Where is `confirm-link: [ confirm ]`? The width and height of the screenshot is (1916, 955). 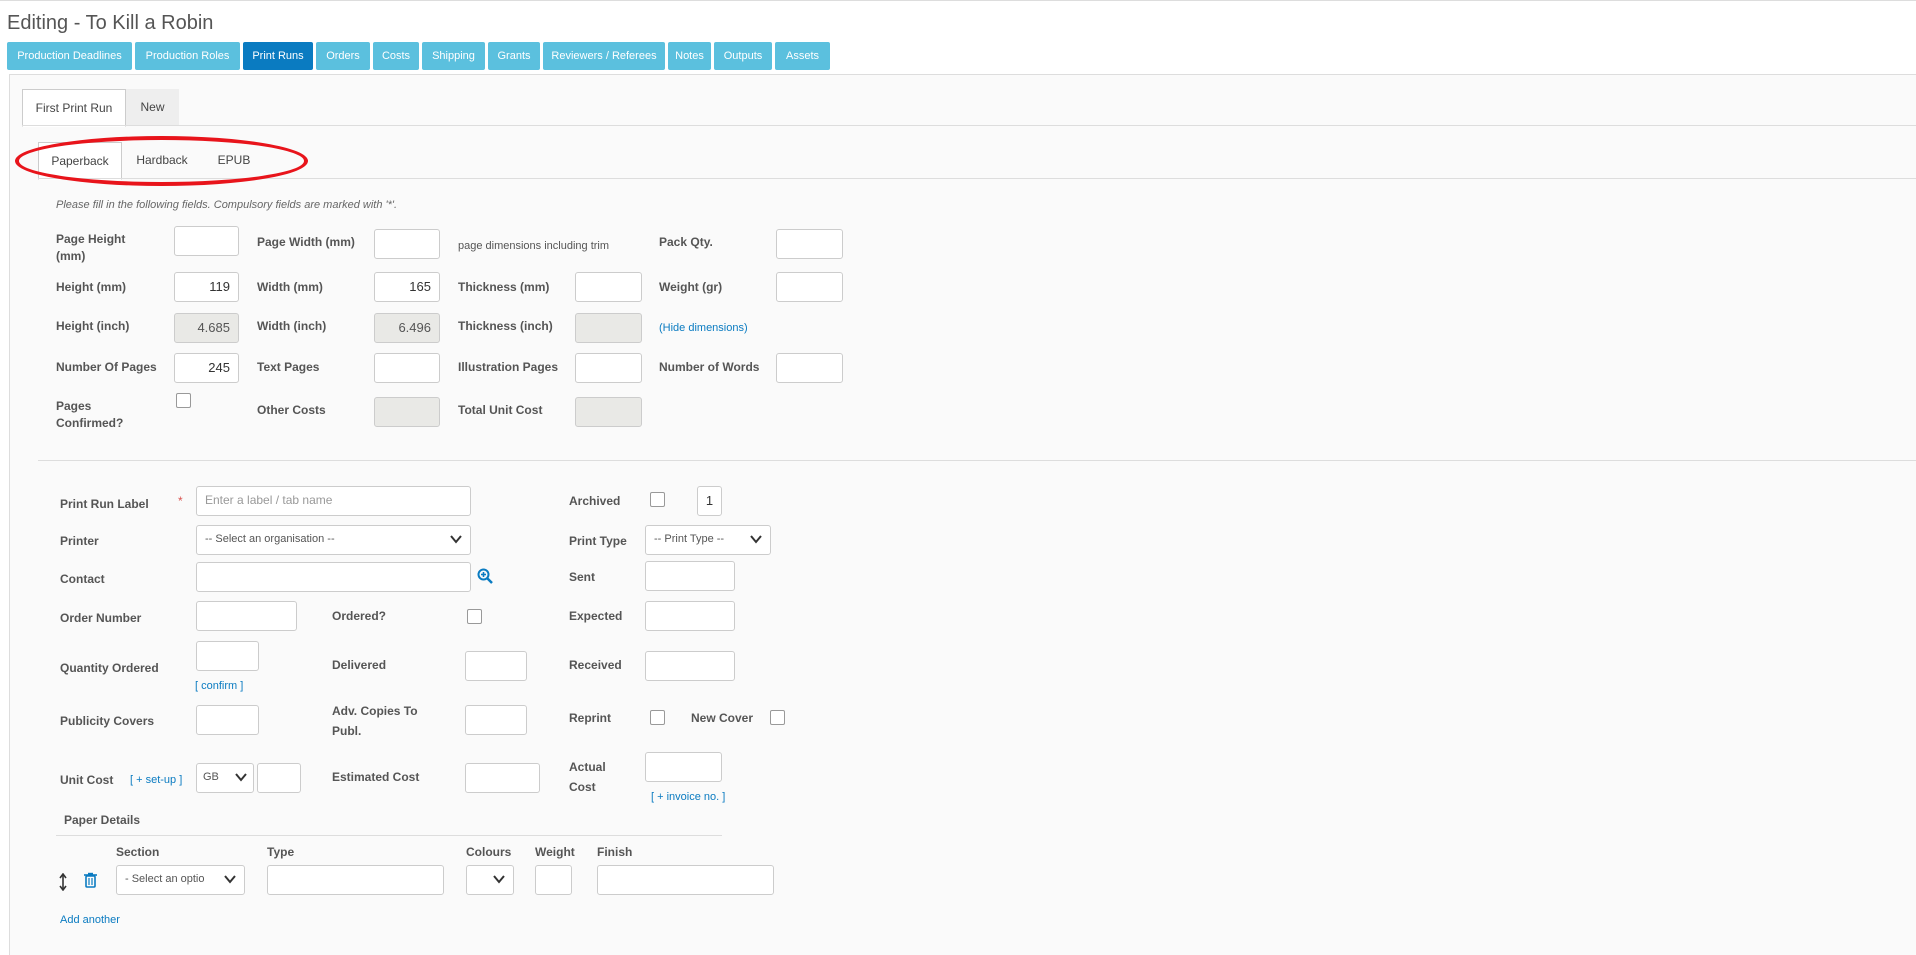 confirm-link: [ confirm ] is located at coordinates (219, 686).